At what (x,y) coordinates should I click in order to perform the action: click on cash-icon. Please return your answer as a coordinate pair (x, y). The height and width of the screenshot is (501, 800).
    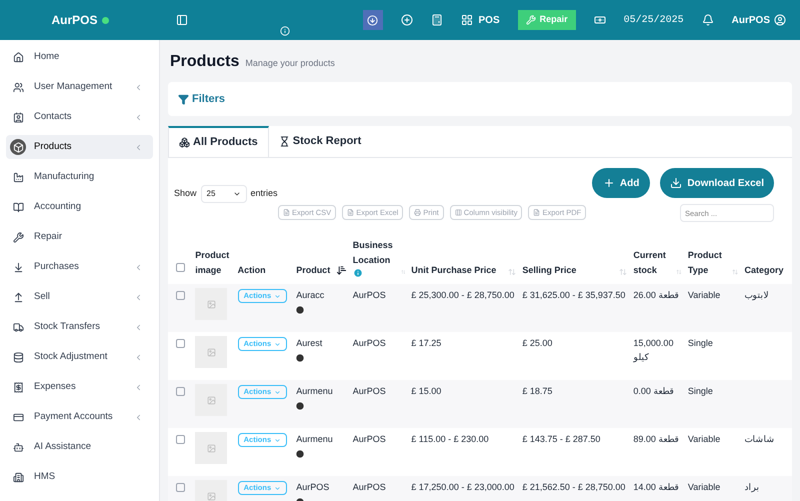
    Looking at the image, I should click on (600, 20).